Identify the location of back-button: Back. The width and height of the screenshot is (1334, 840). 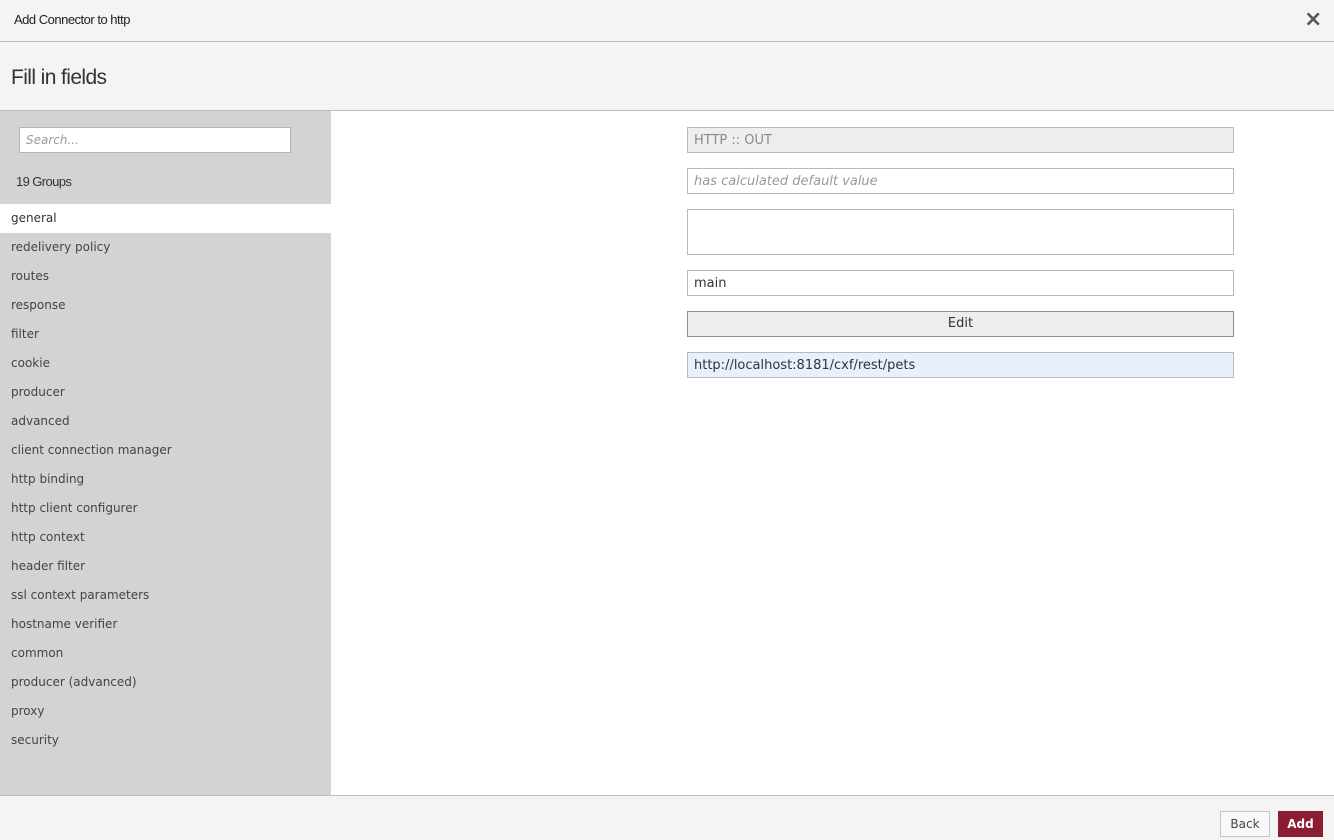
(1245, 824).